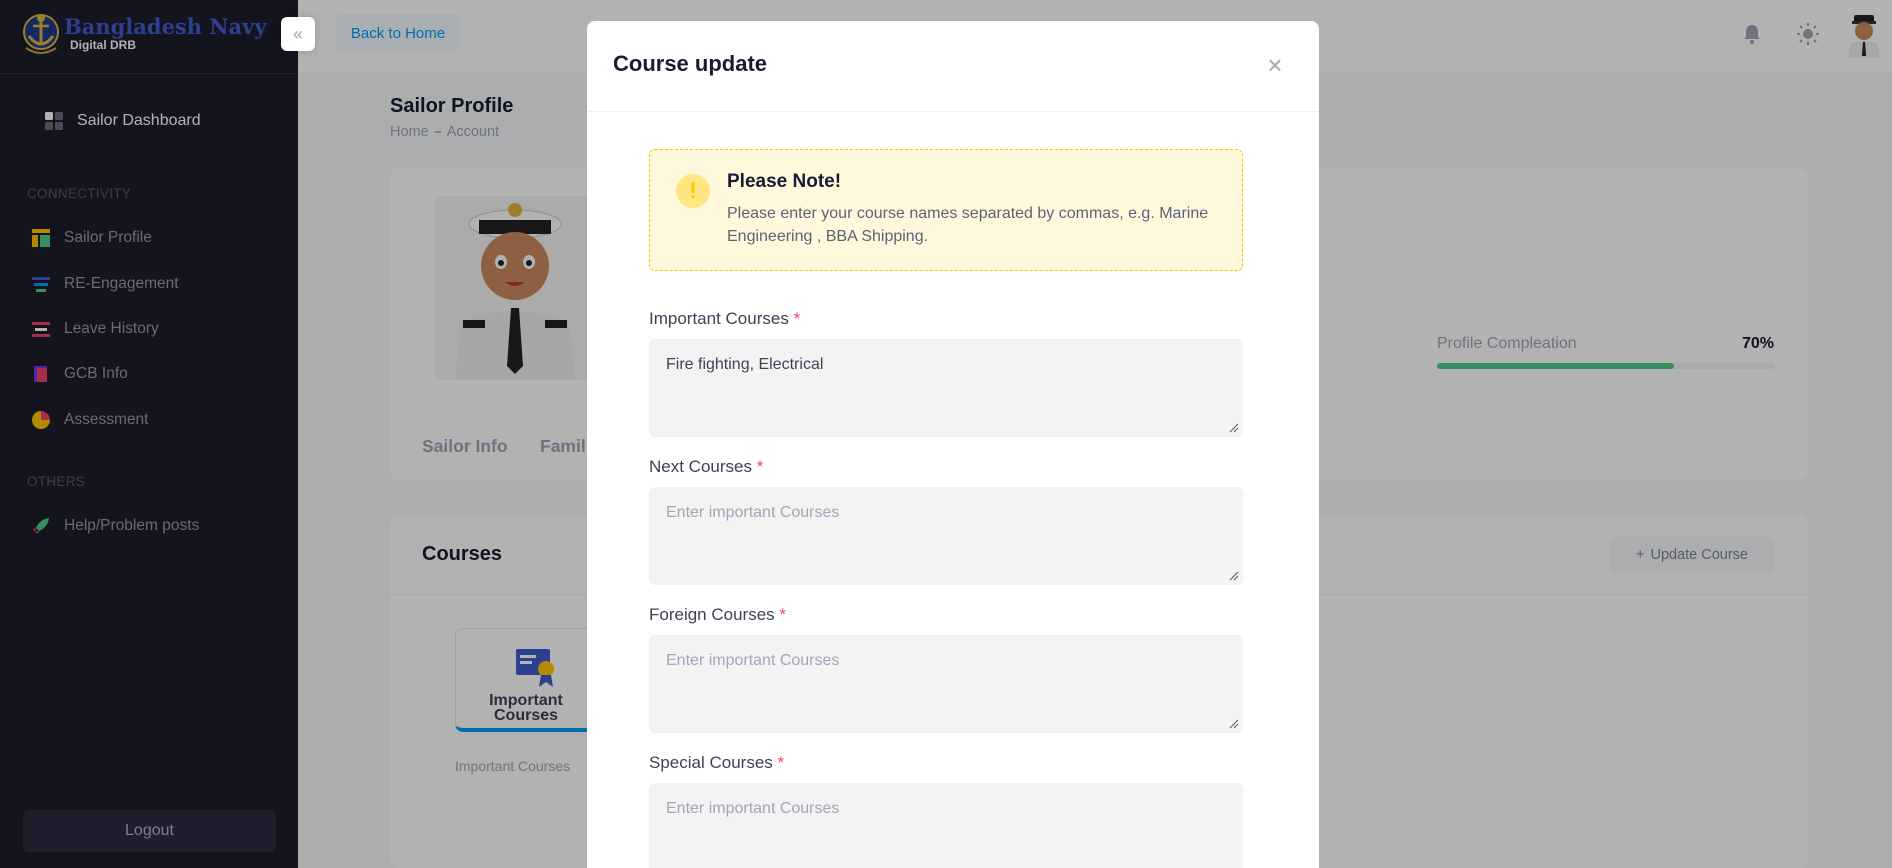 This screenshot has width=1892, height=868. I want to click on notice-title: Please Note!, so click(784, 181).